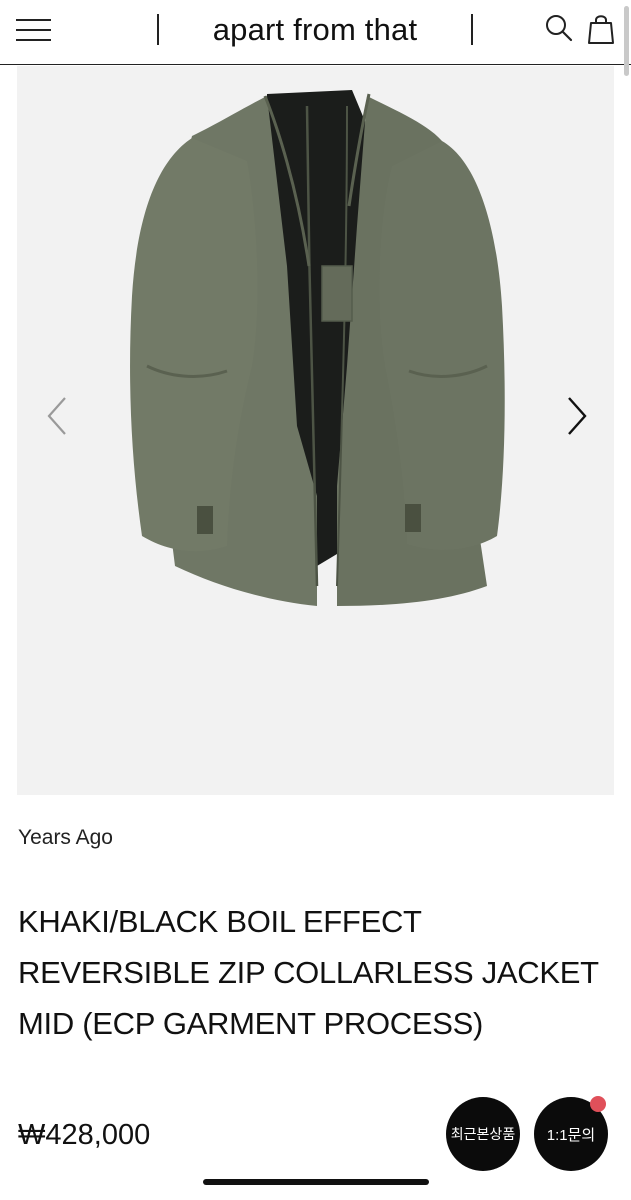 This screenshot has width=631, height=1200. I want to click on shopping-bag-icon, so click(601, 29).